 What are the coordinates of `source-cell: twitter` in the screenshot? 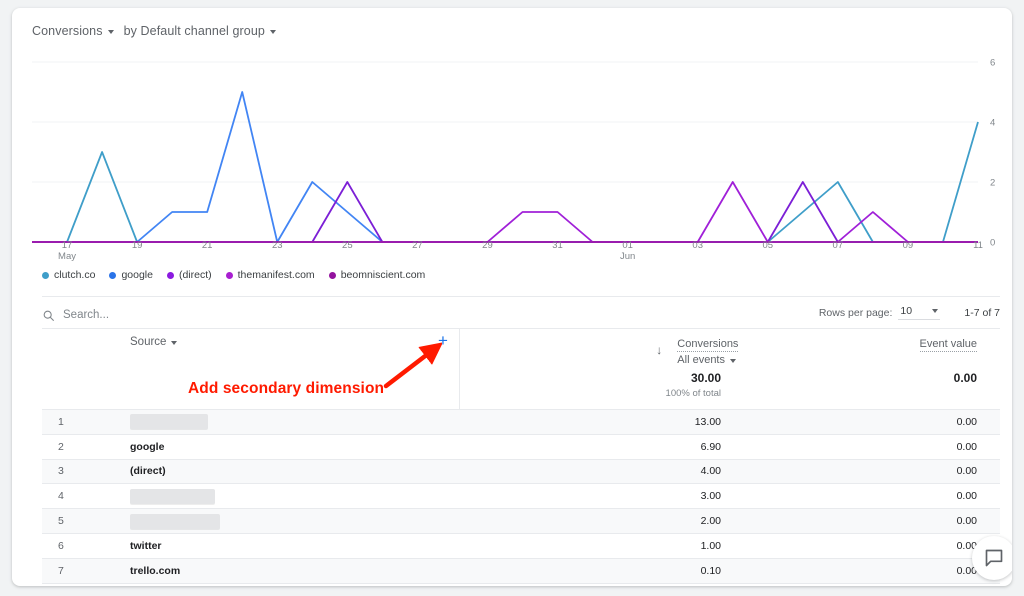 It's located at (146, 546).